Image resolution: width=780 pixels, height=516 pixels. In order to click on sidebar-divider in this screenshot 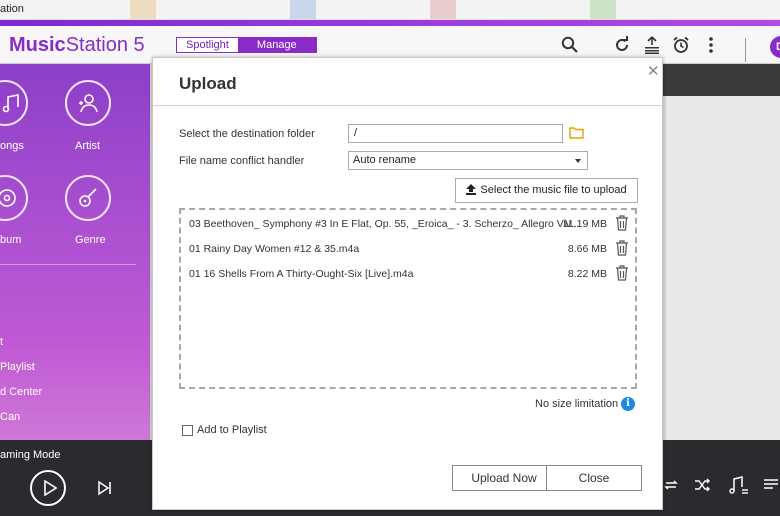, I will do `click(68, 264)`.